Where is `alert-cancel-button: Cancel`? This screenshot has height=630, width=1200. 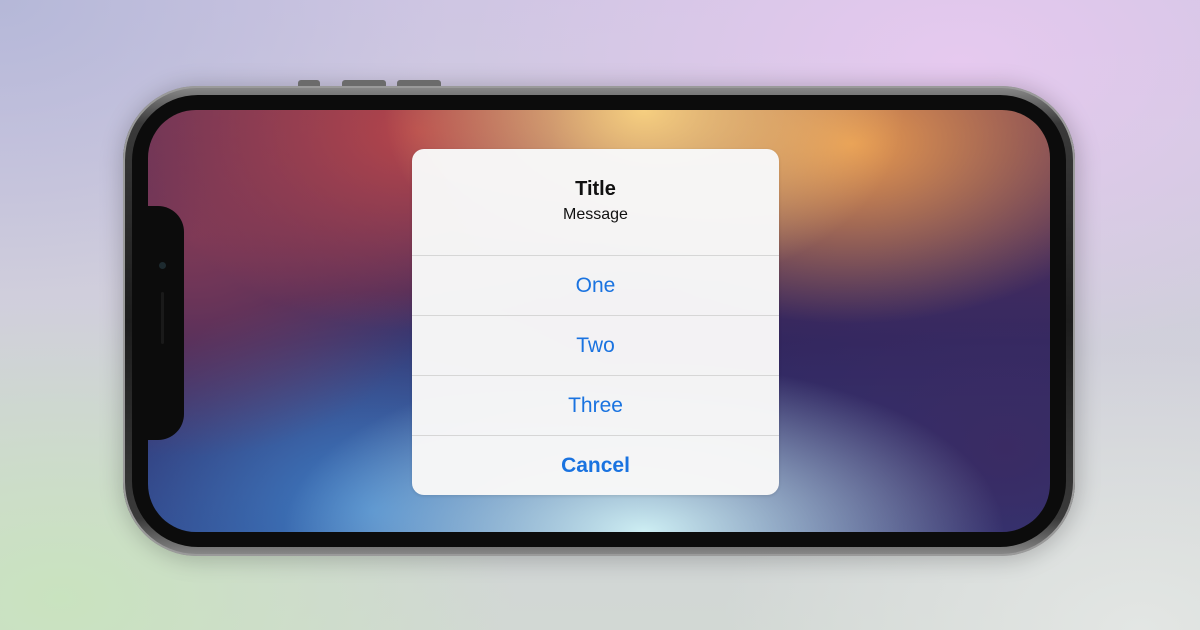
alert-cancel-button: Cancel is located at coordinates (595, 465).